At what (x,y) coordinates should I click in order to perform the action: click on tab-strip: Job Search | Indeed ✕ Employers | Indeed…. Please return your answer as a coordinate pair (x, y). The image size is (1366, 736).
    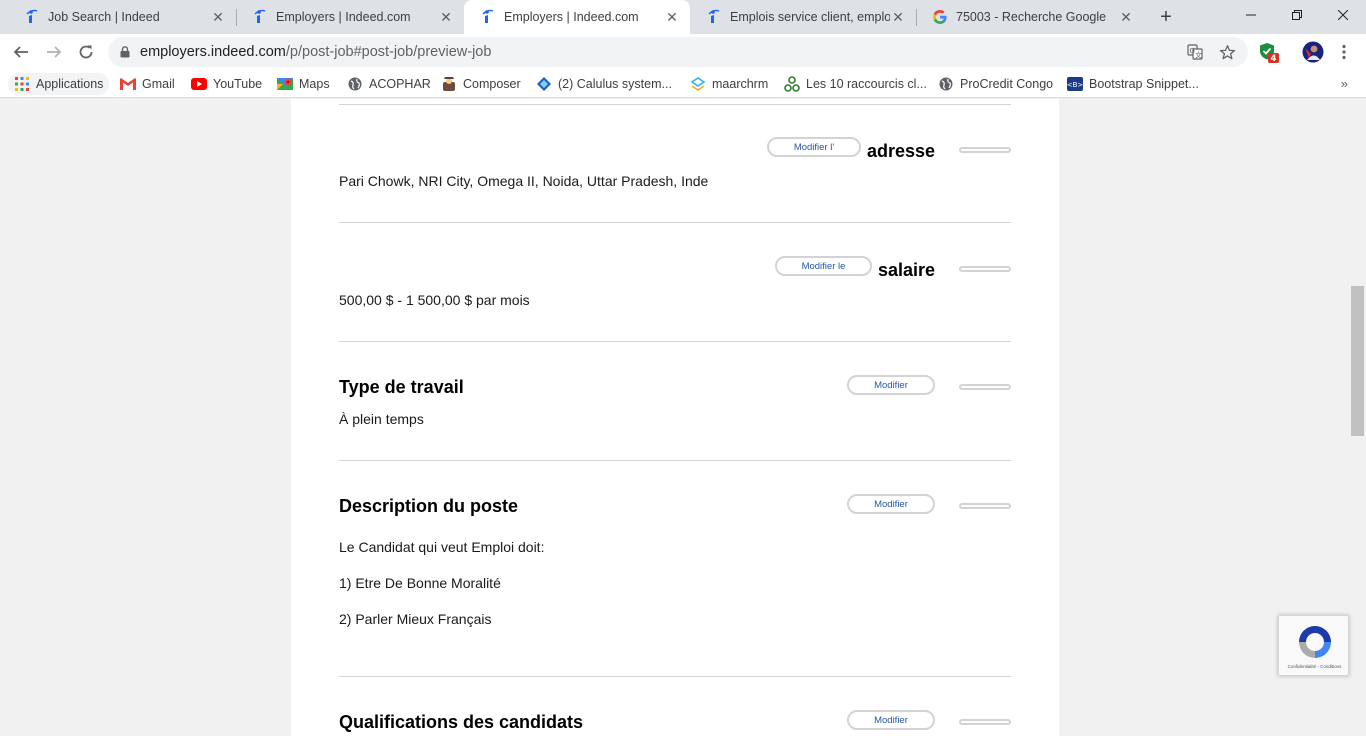
    Looking at the image, I should click on (683, 17).